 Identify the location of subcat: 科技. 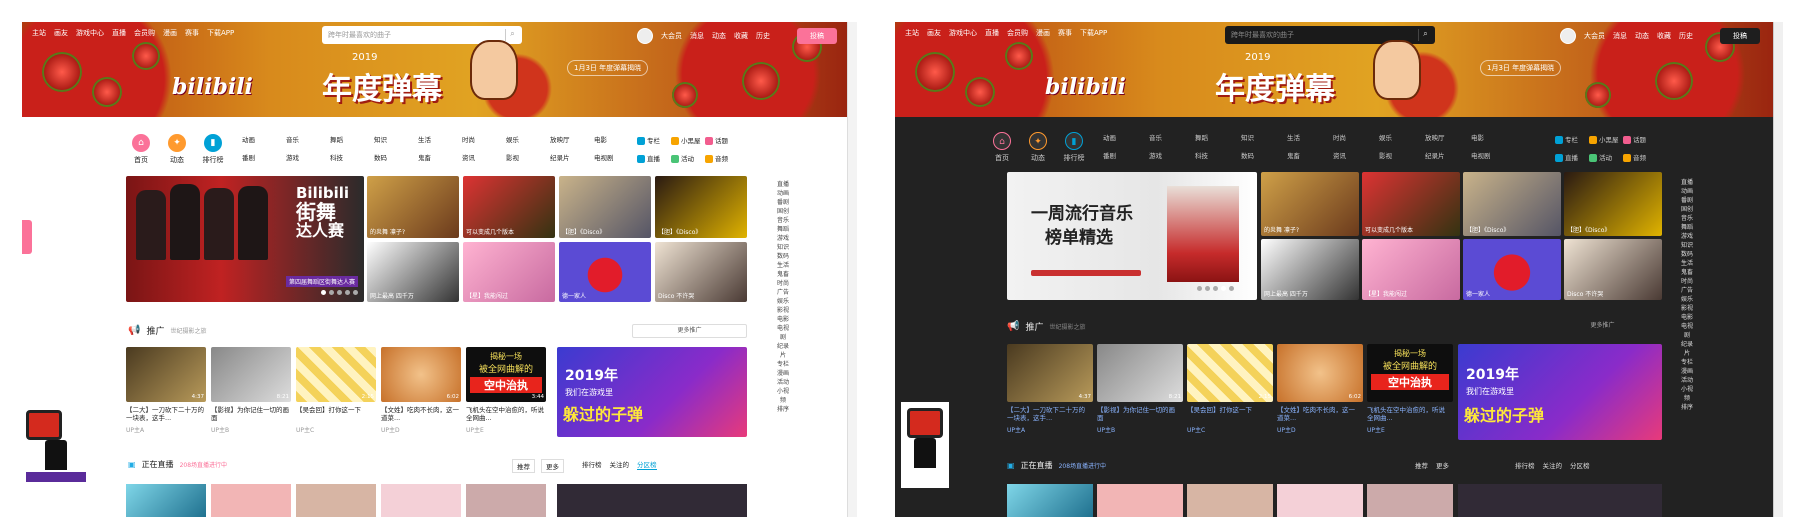
(350, 157).